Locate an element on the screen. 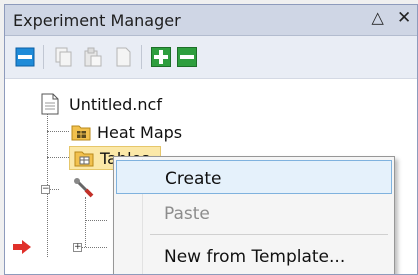 This screenshot has height=275, width=418. menu-item-label: Paste is located at coordinates (187, 214).